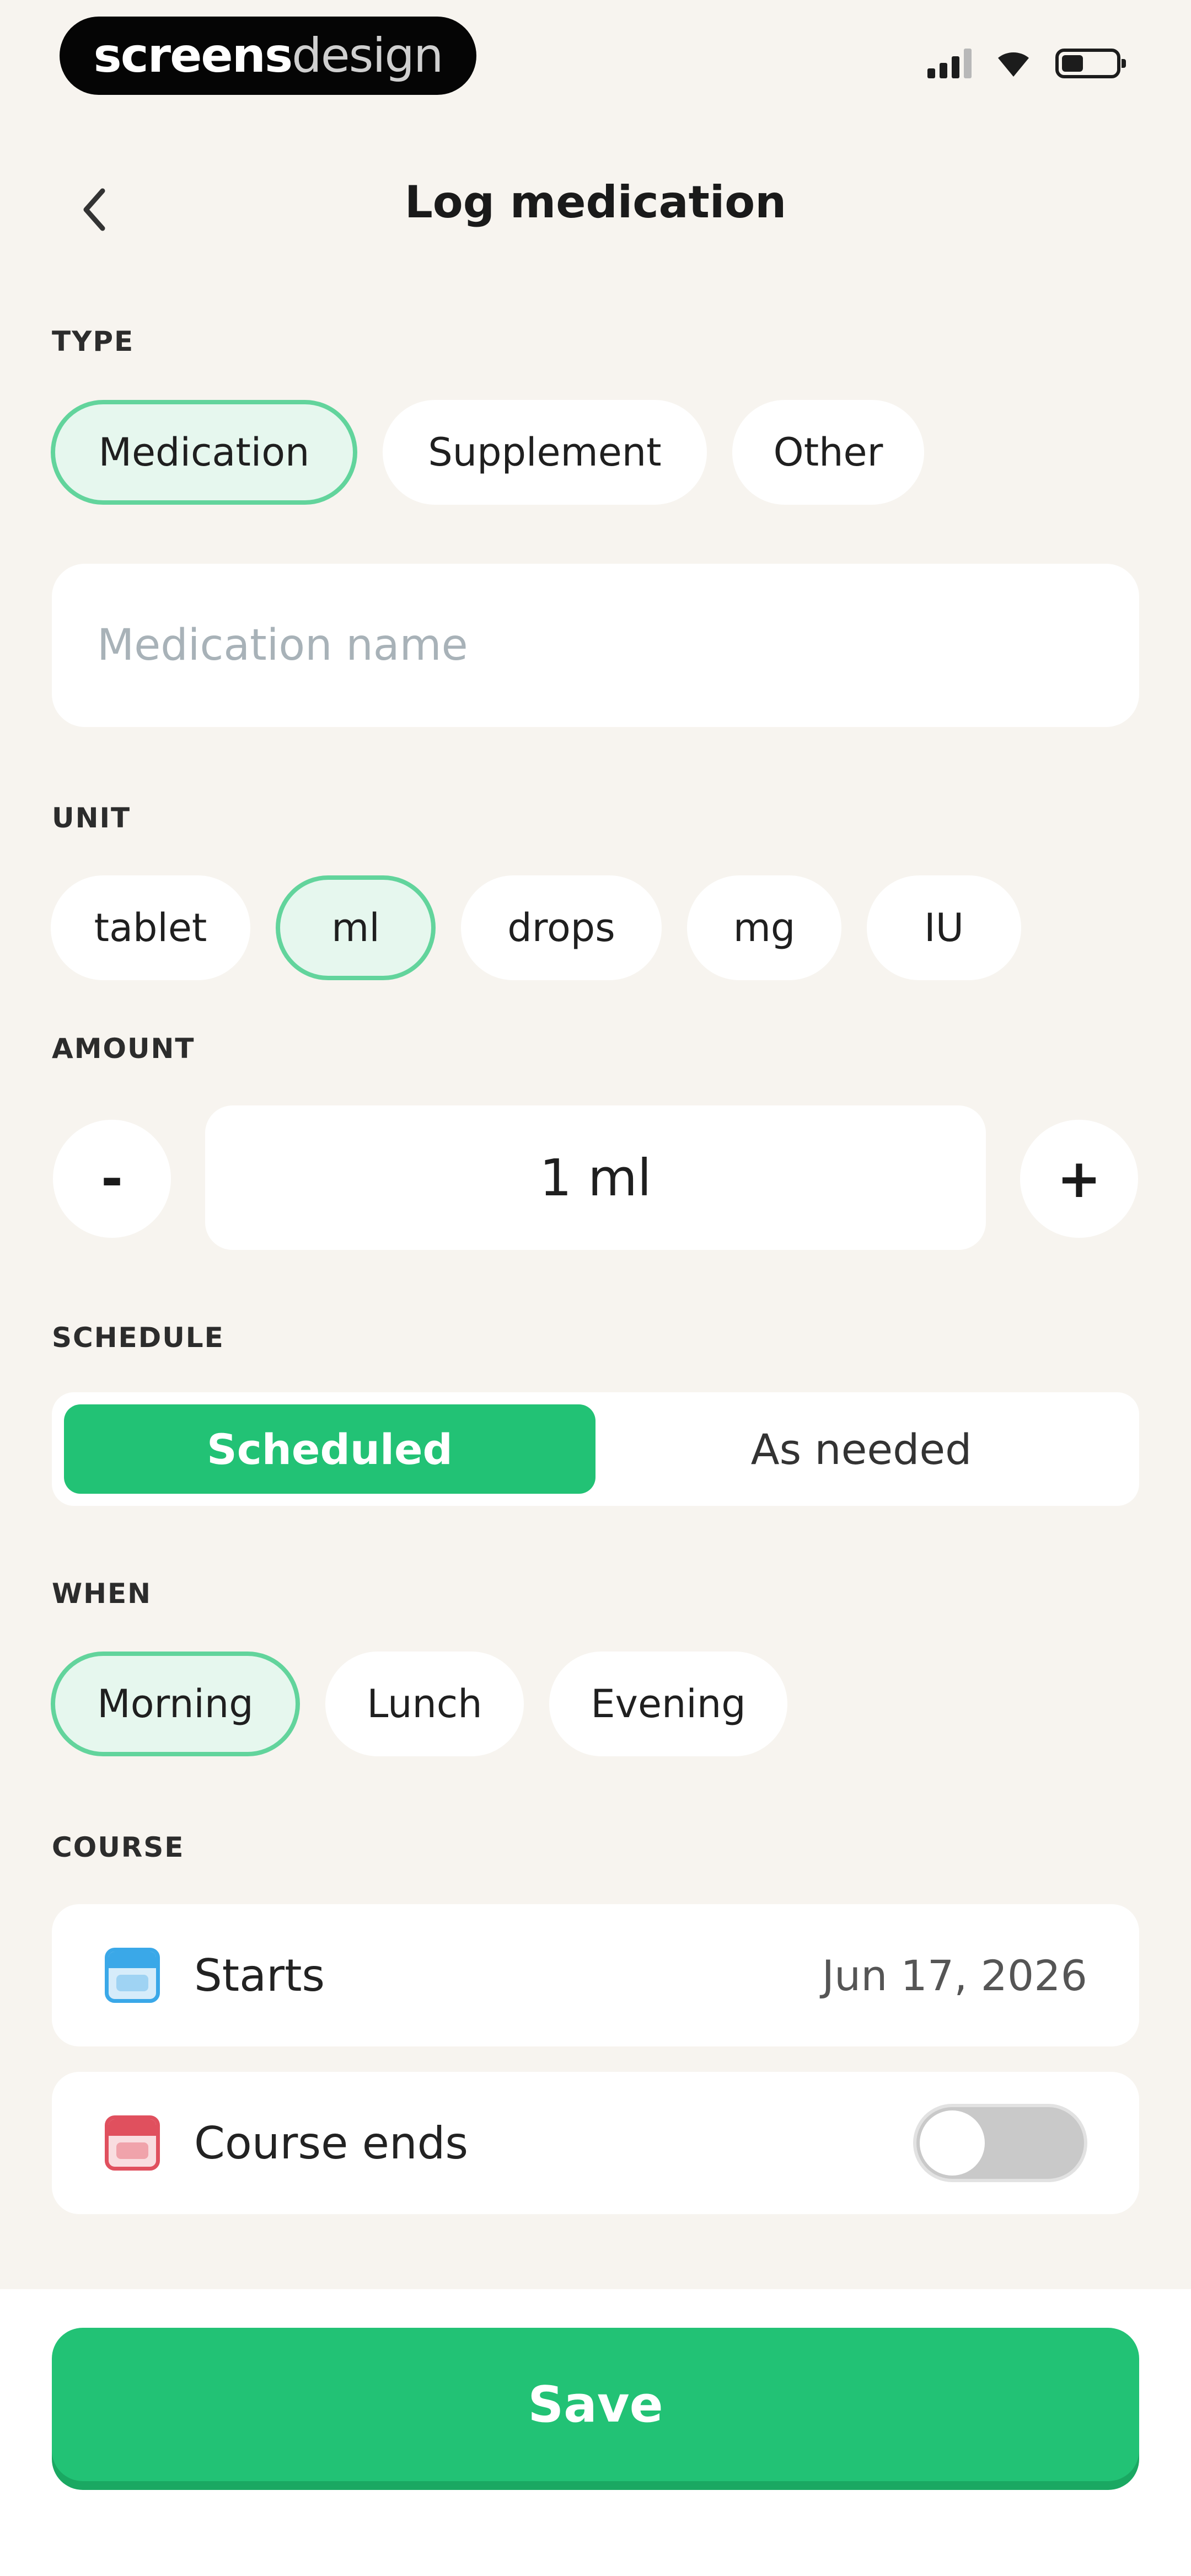 Image resolution: width=1191 pixels, height=2576 pixels. I want to click on type-chip-supplement: Supplement, so click(545, 452).